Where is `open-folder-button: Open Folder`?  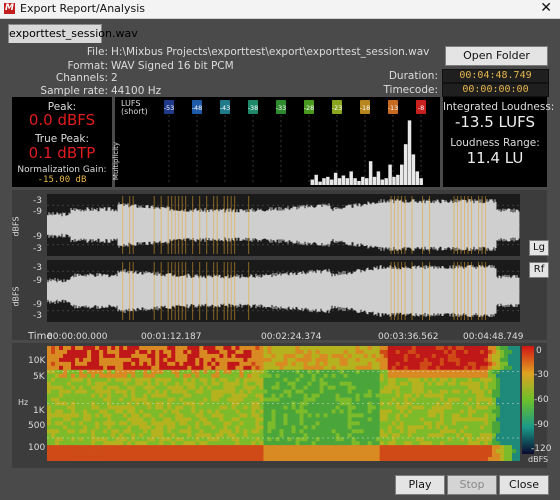 open-folder-button: Open Folder is located at coordinates (496, 56).